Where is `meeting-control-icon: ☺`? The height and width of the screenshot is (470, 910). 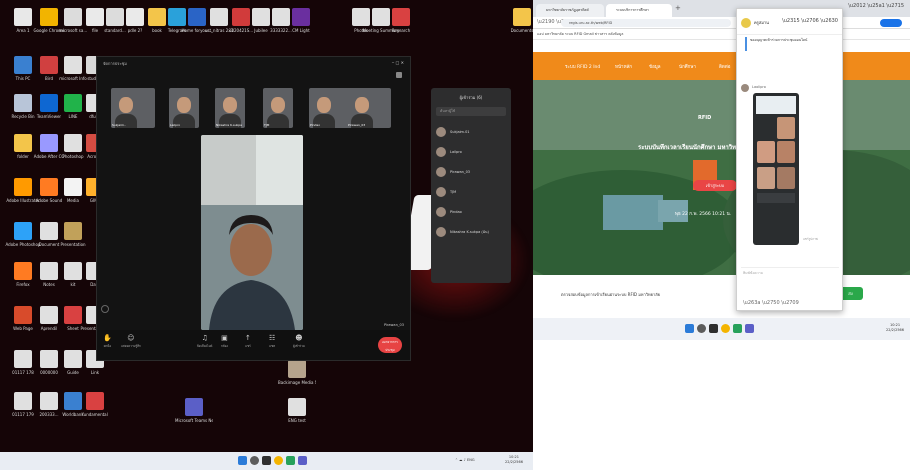 meeting-control-icon: ☺ is located at coordinates (131, 338).